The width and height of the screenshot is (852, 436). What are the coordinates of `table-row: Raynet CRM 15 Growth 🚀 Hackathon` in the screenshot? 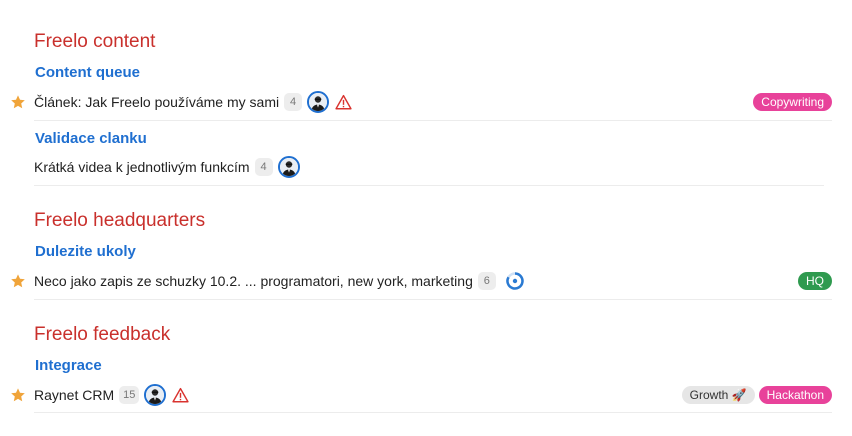 It's located at (416, 395).